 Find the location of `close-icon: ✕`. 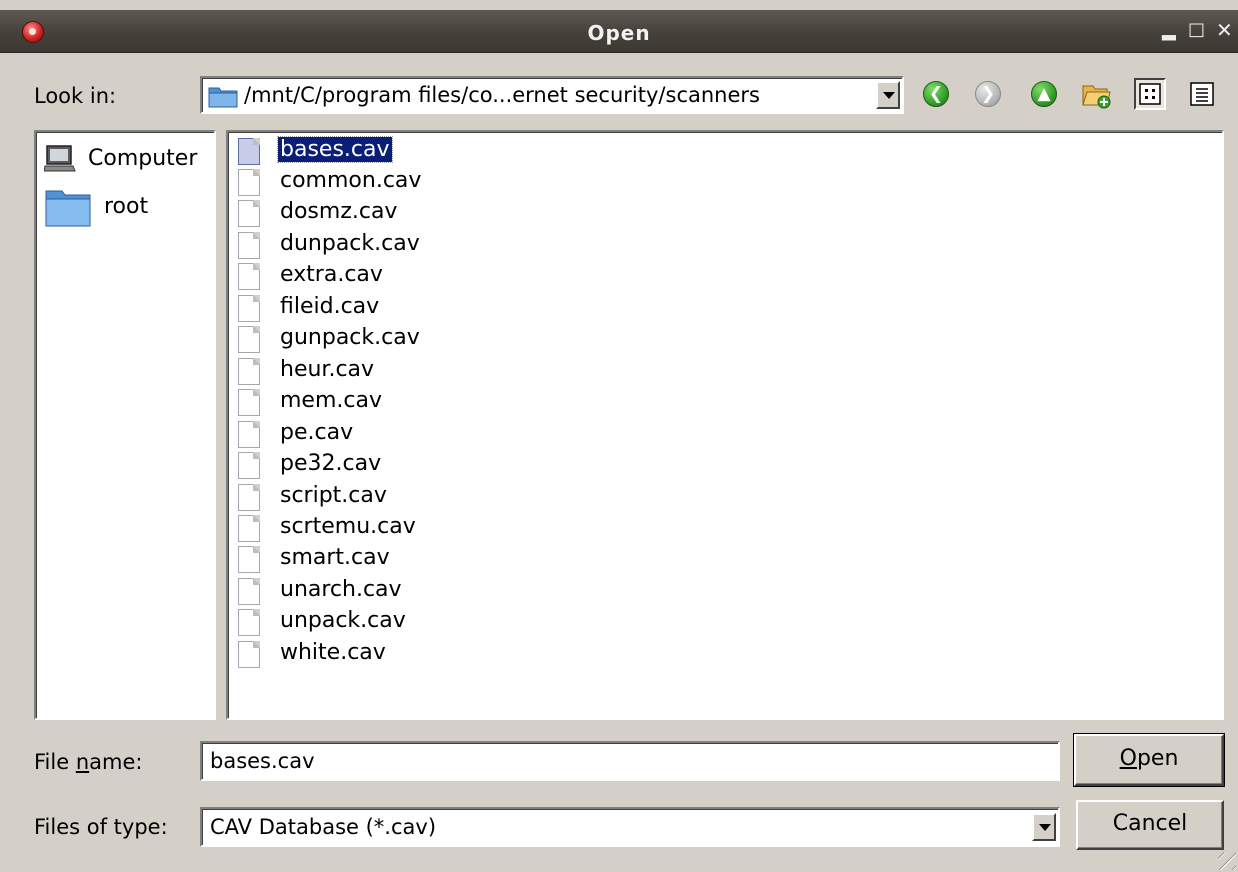

close-icon: ✕ is located at coordinates (1224, 30).